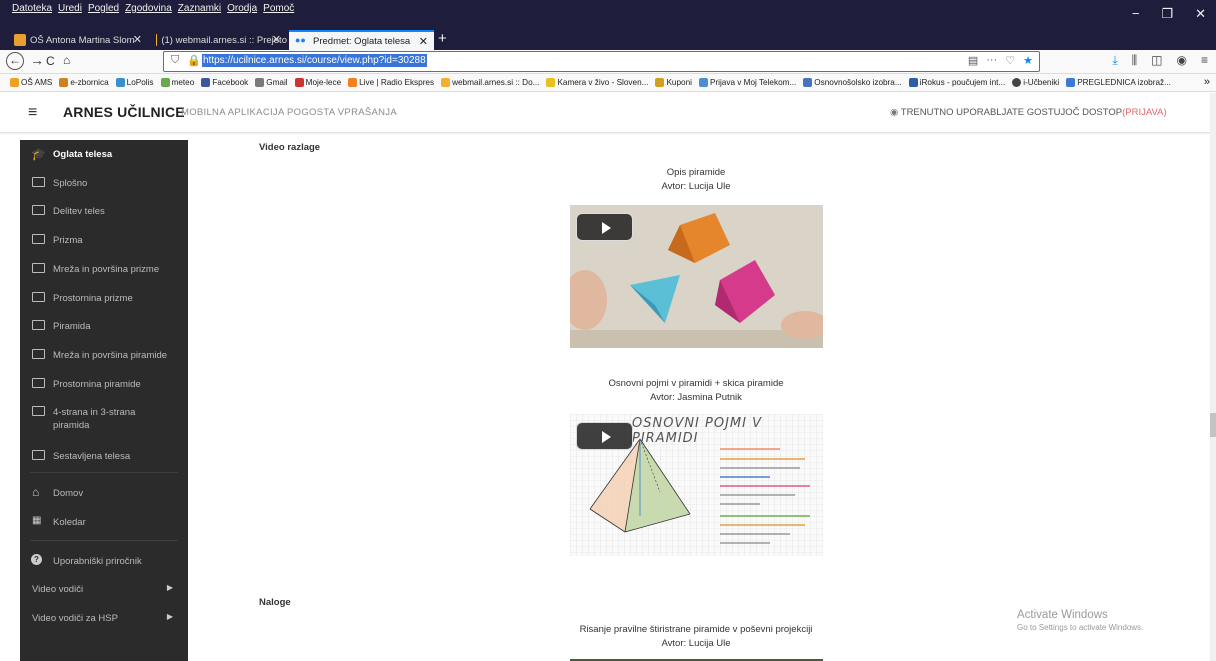 This screenshot has height=661, width=1216. I want to click on menu-datoteka: Datoteka, so click(32, 8).